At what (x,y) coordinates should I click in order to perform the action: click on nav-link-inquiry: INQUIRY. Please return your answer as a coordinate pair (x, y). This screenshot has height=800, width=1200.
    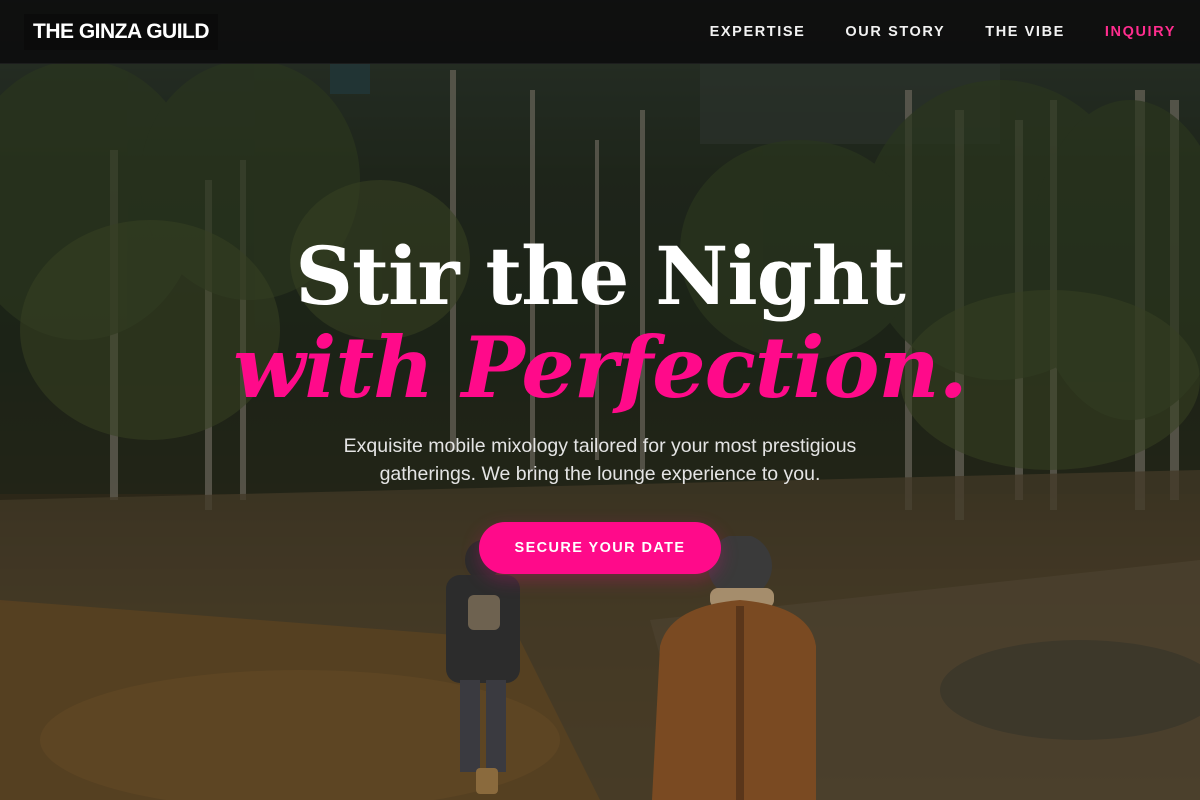
    Looking at the image, I should click on (1140, 32).